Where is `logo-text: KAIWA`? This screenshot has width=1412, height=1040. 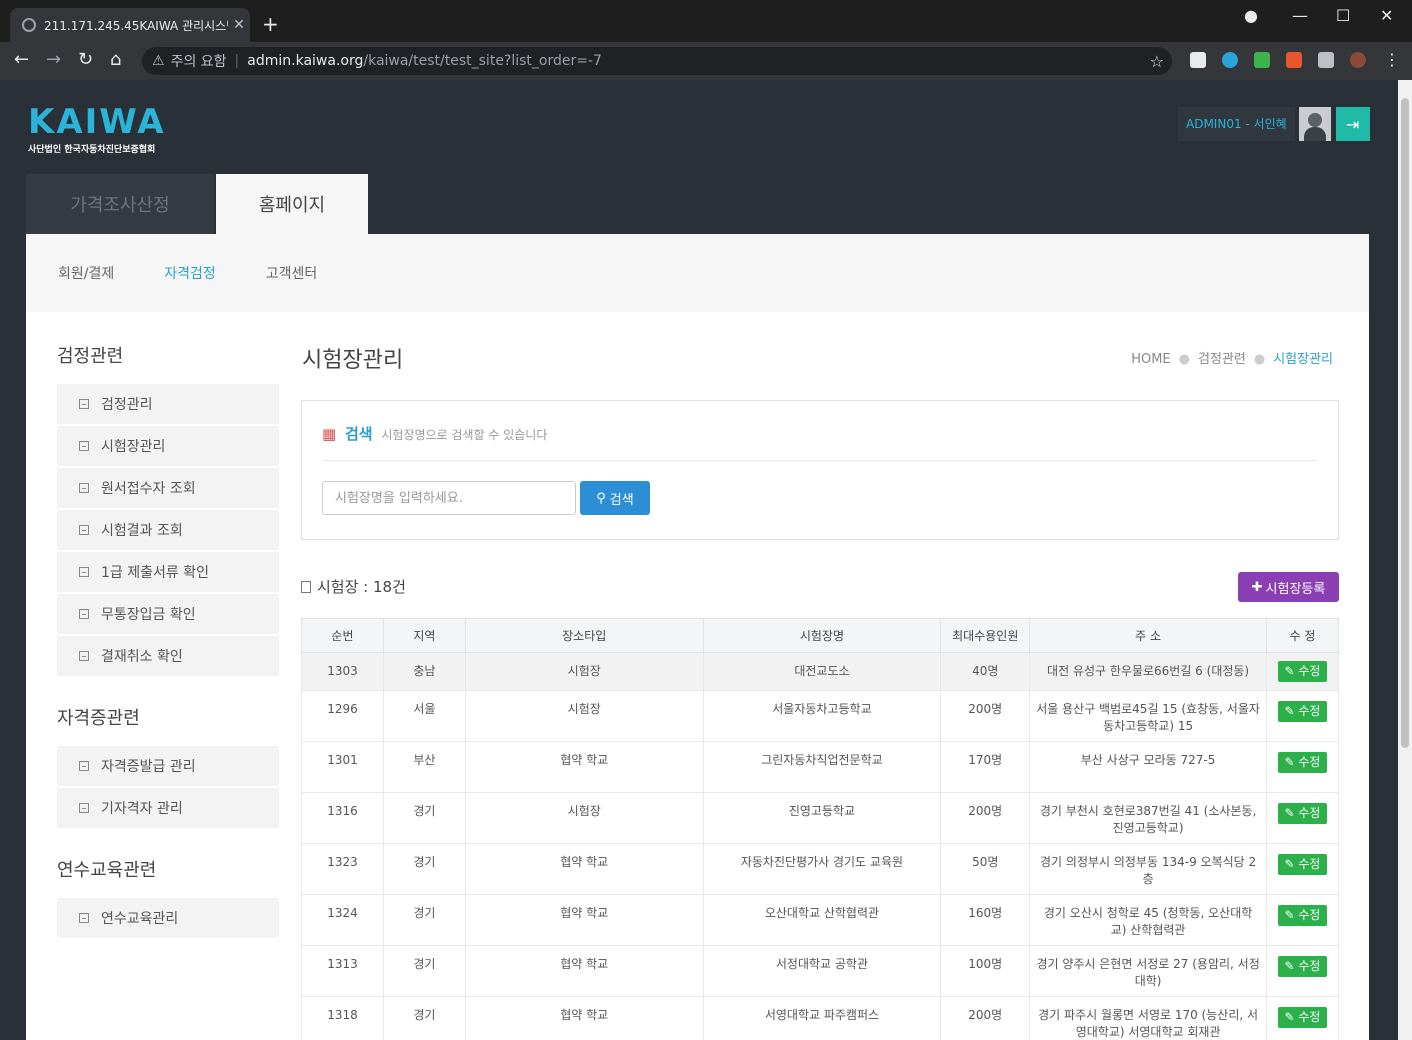 logo-text: KAIWA is located at coordinates (97, 122).